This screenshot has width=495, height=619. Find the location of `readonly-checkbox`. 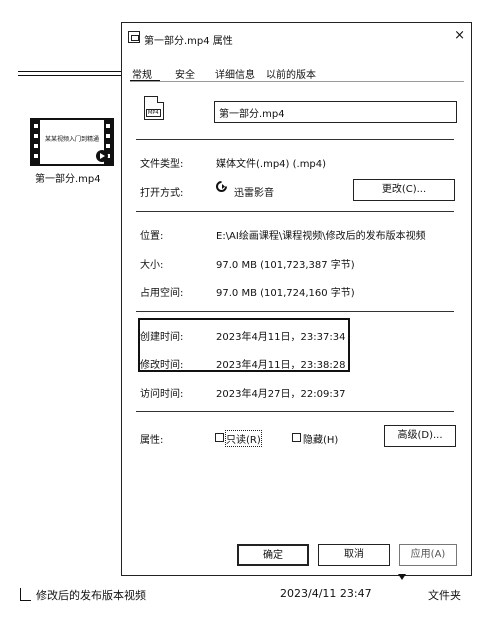

readonly-checkbox is located at coordinates (219, 437).